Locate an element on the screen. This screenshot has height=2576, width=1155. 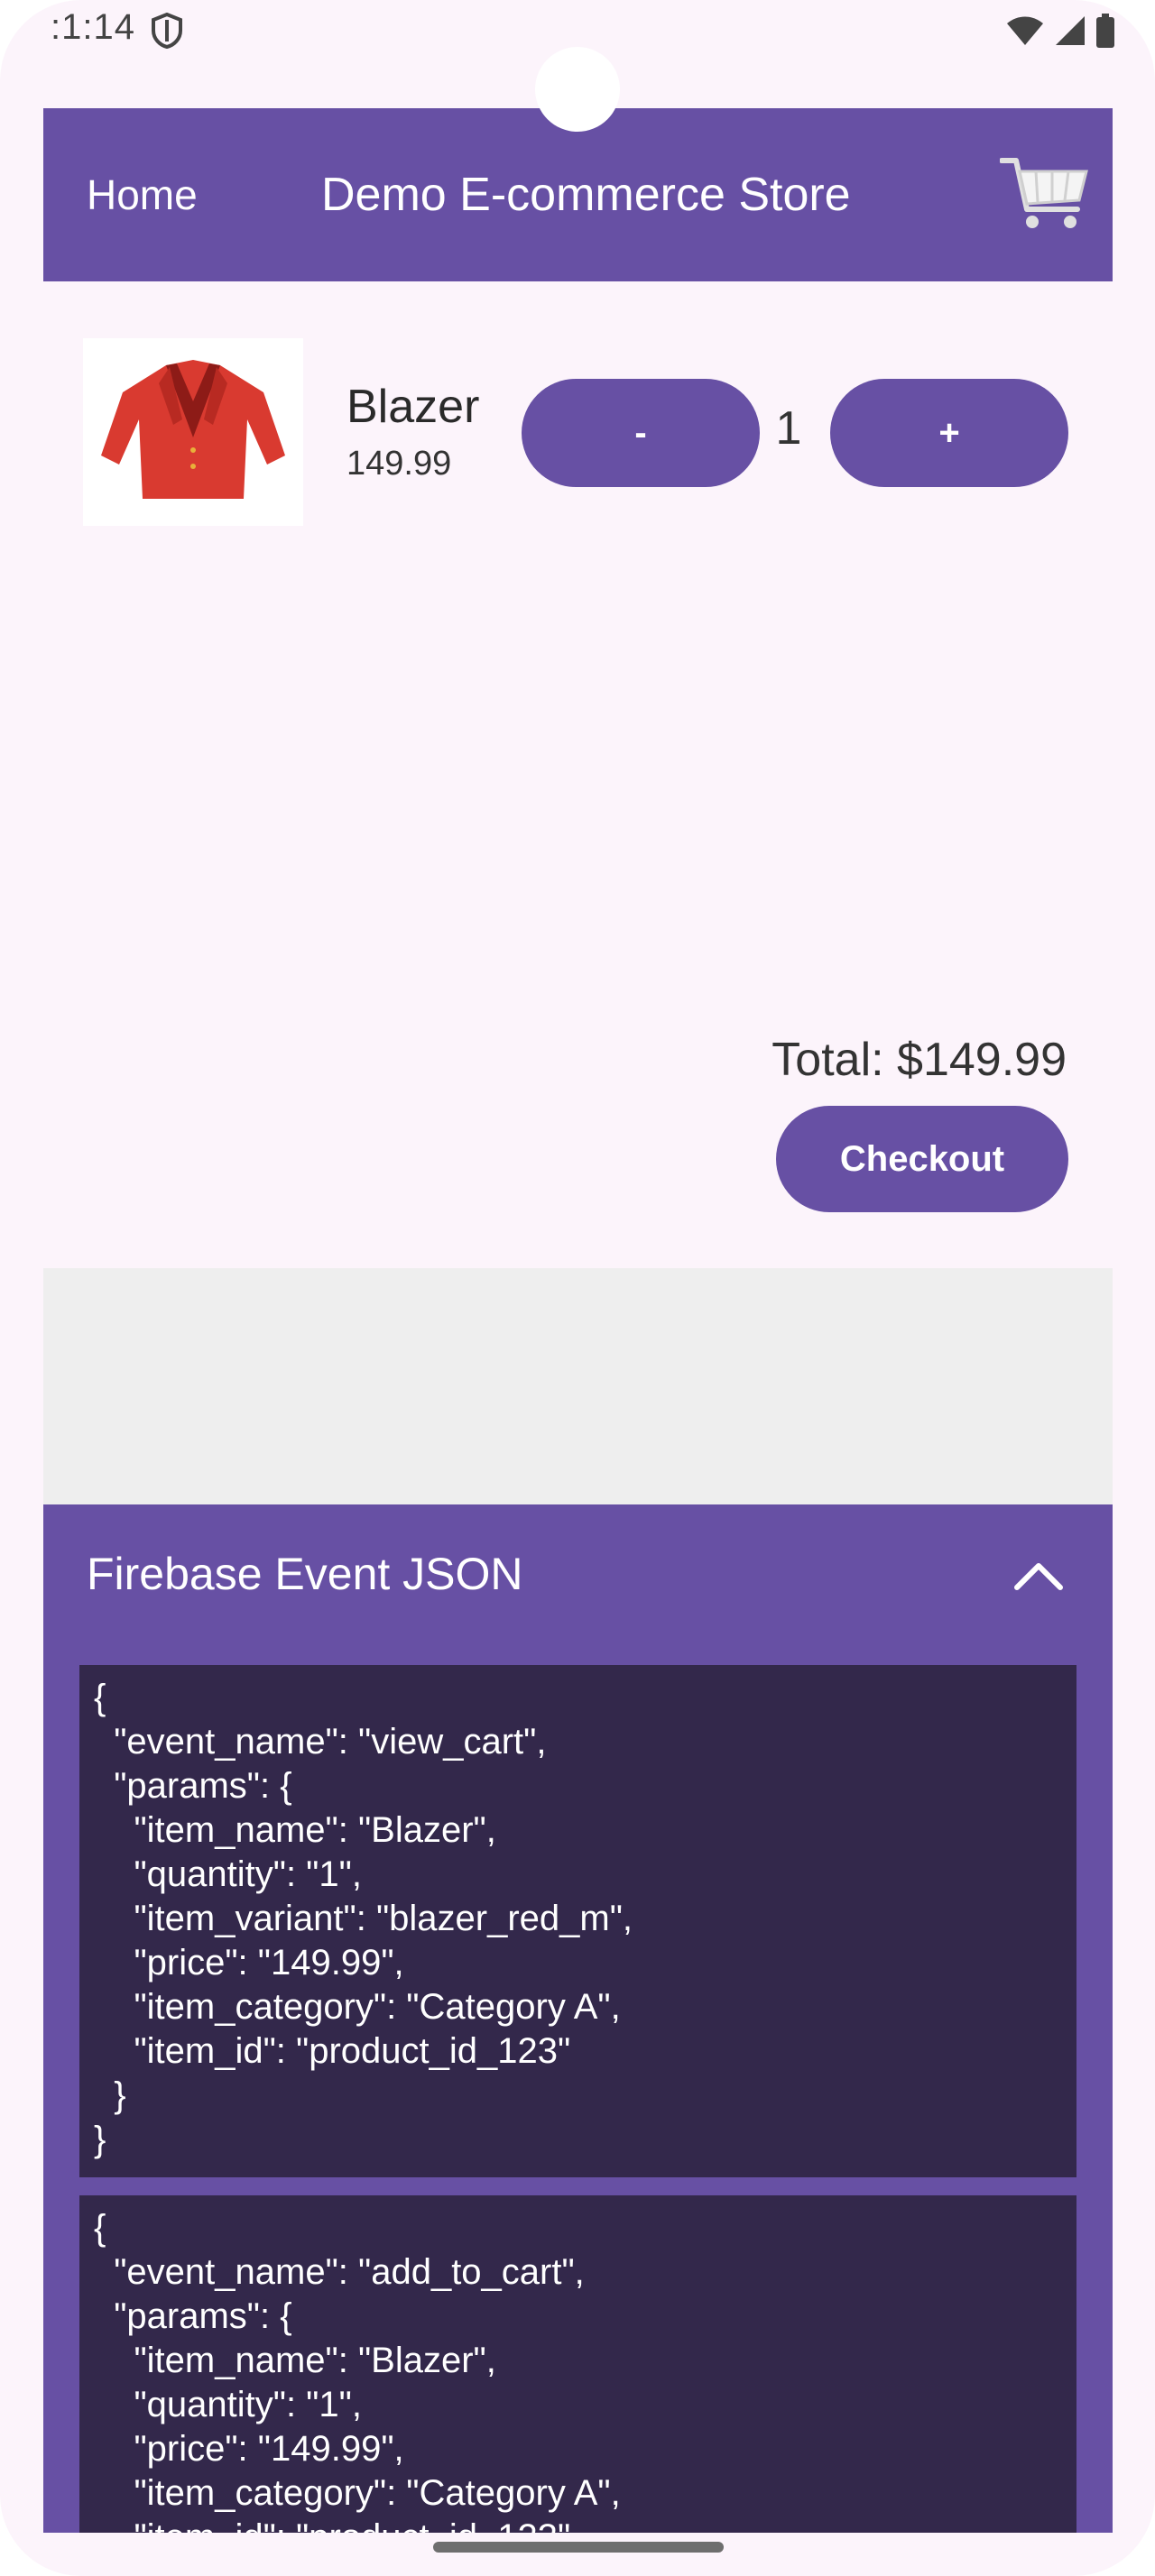
status-icons is located at coordinates (1060, 31).